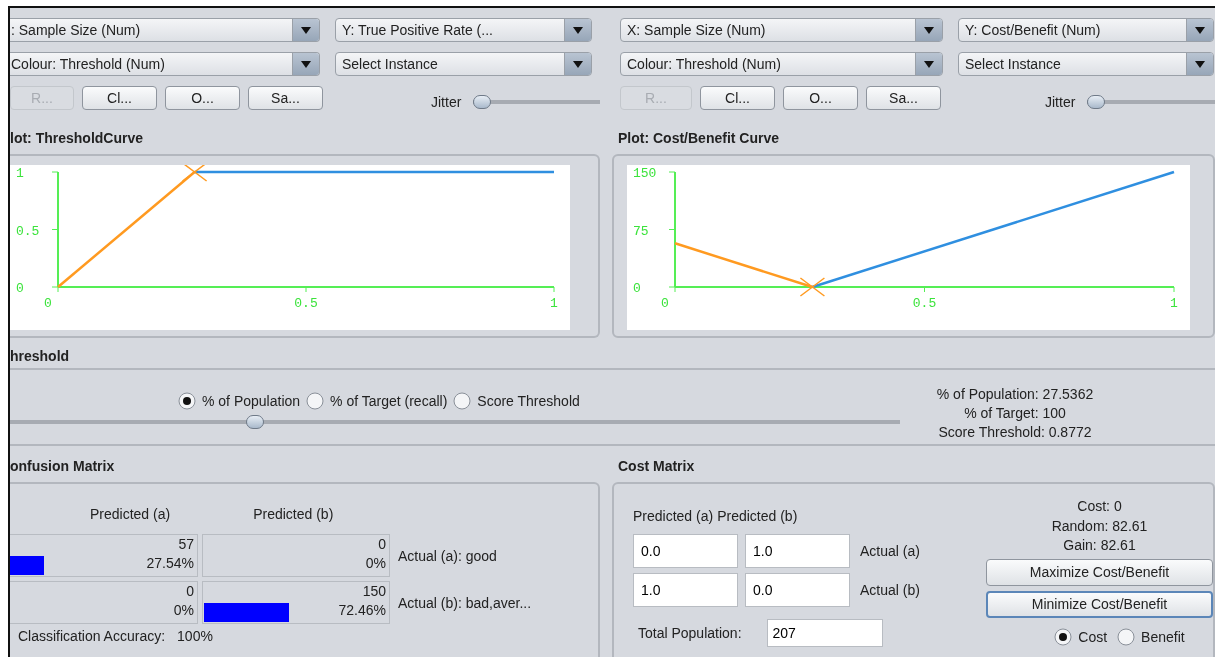 The width and height of the screenshot is (1215, 657). I want to click on cost-stat: Gain: 82.61, so click(1099, 545).